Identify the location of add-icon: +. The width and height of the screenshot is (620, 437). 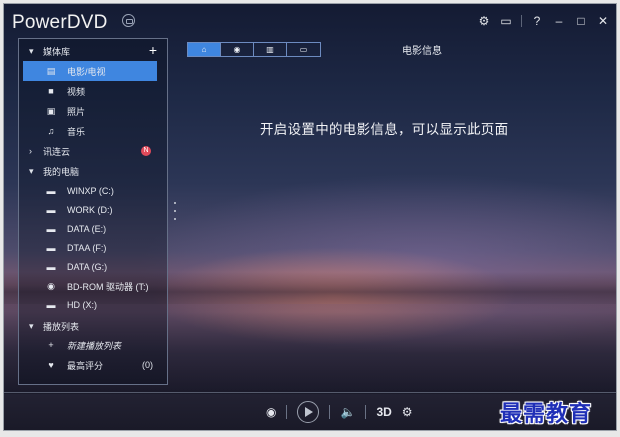
(153, 50).